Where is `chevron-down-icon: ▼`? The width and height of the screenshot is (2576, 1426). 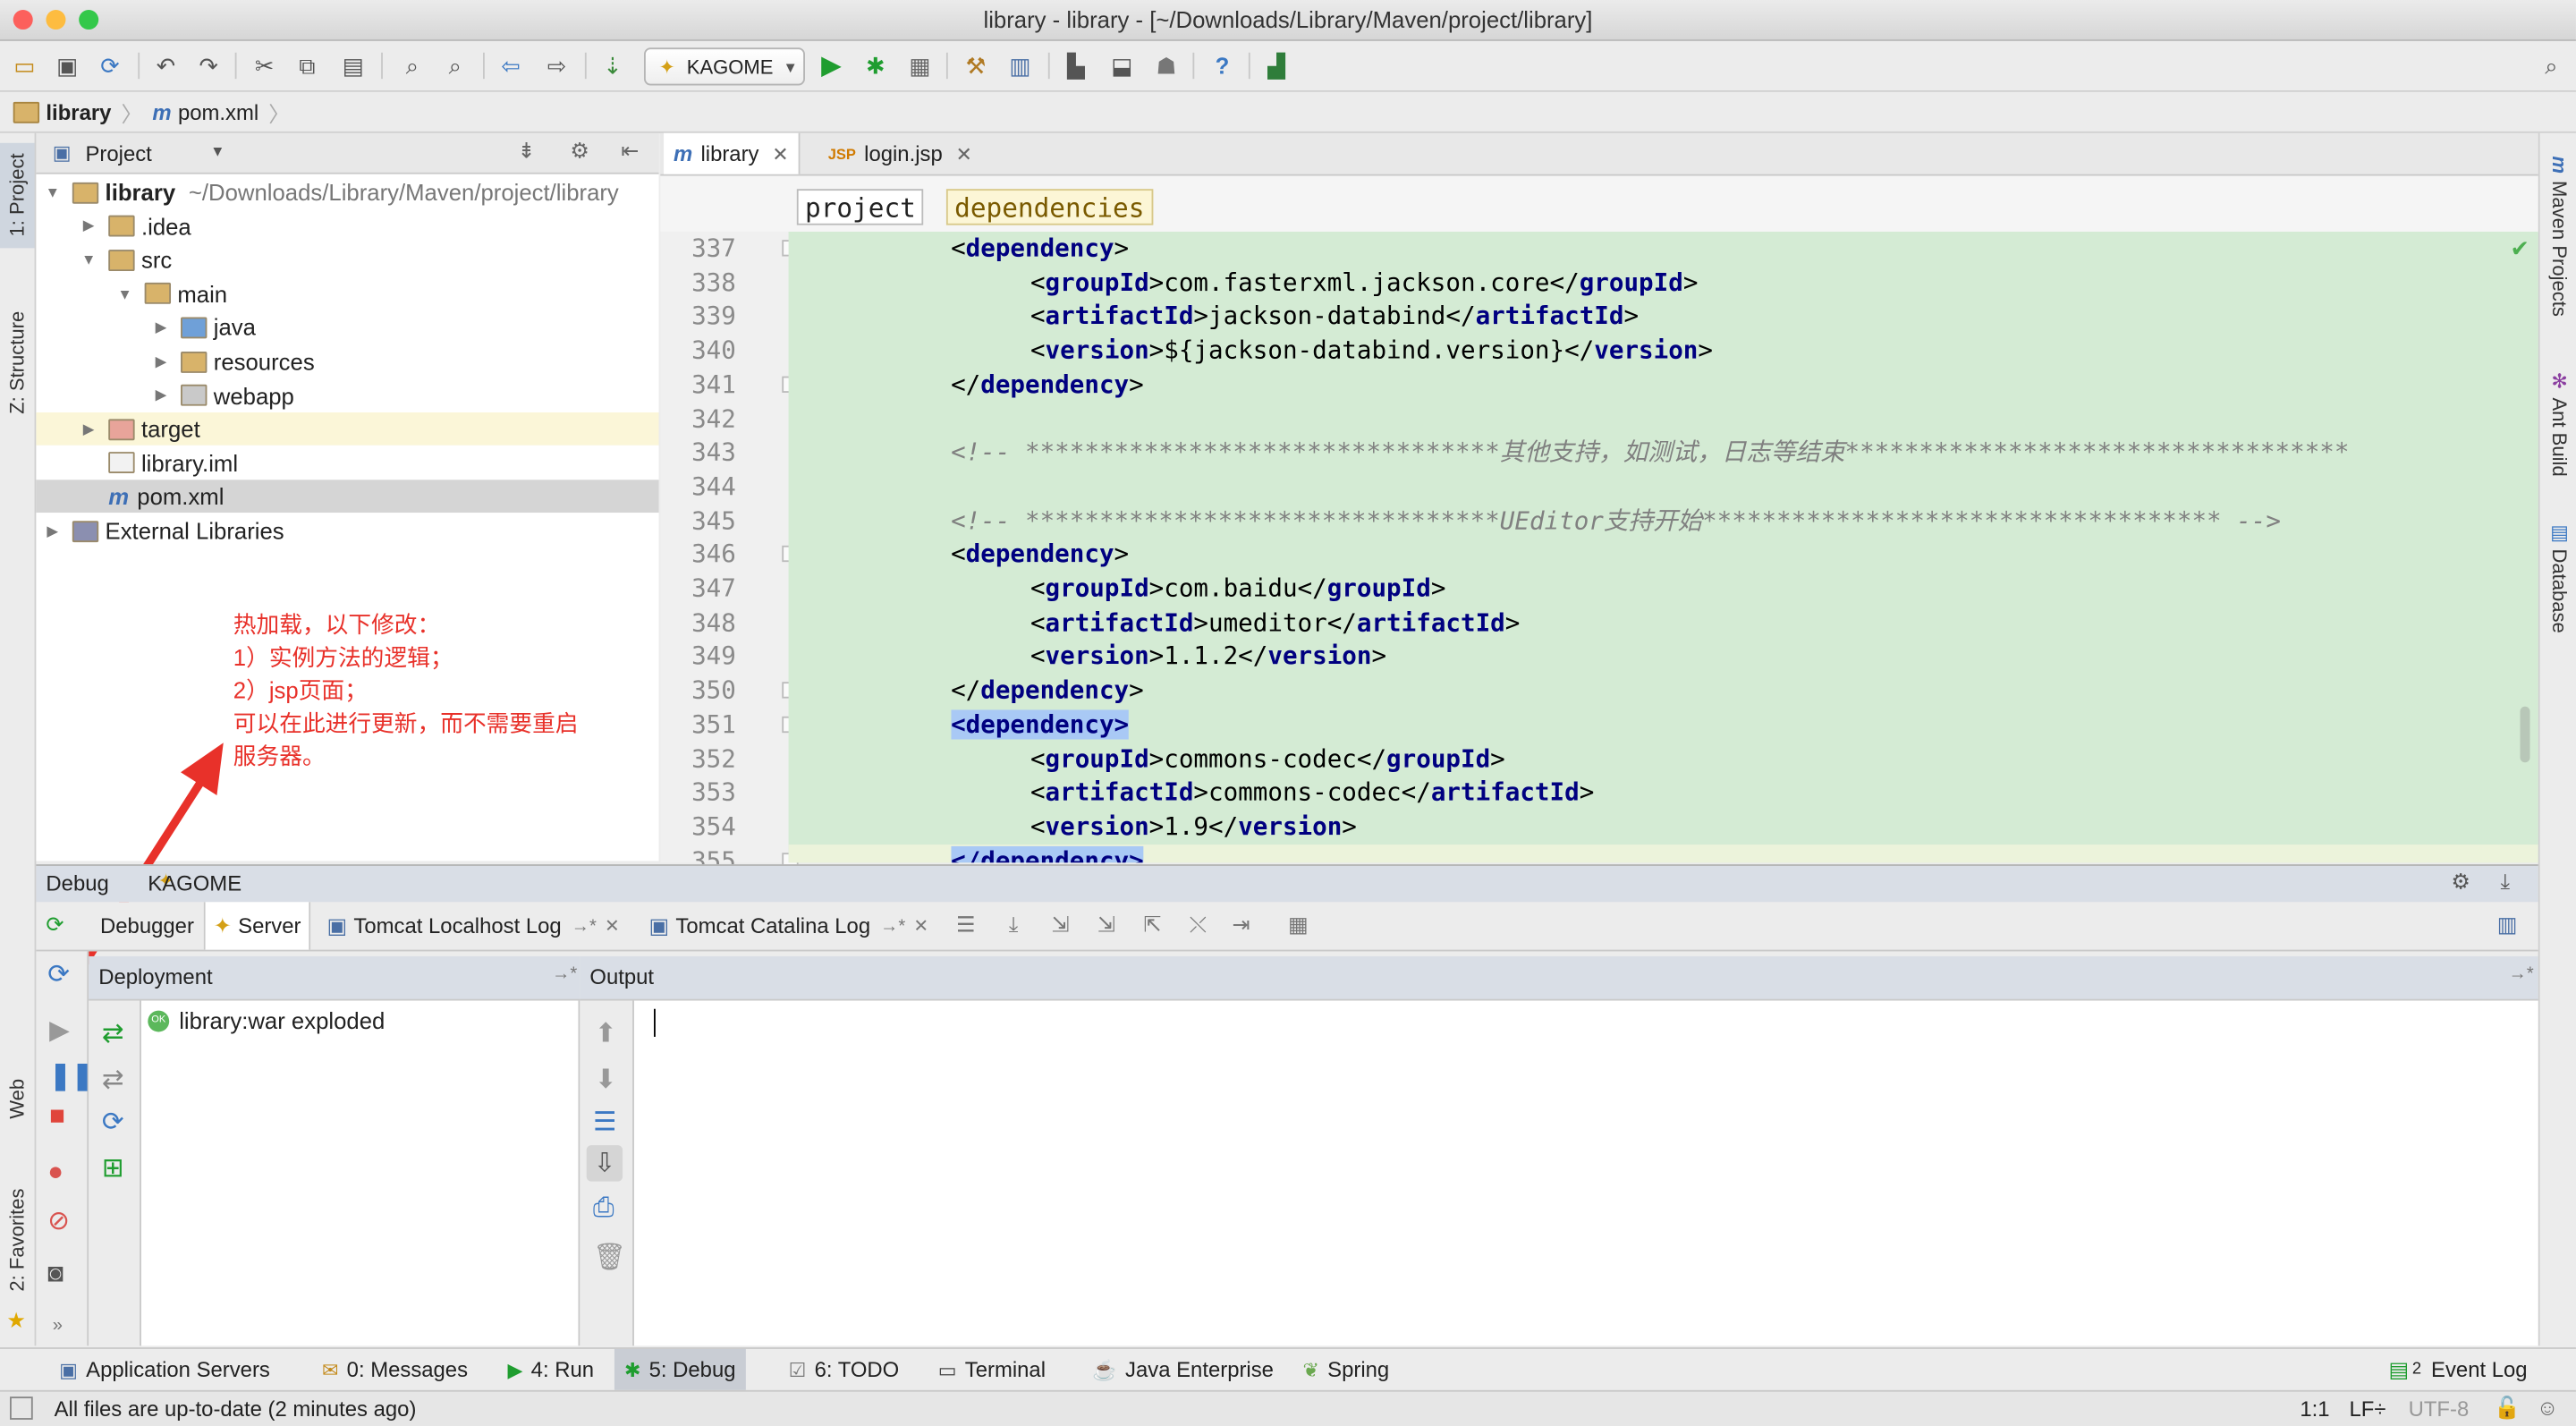 chevron-down-icon: ▼ is located at coordinates (217, 151).